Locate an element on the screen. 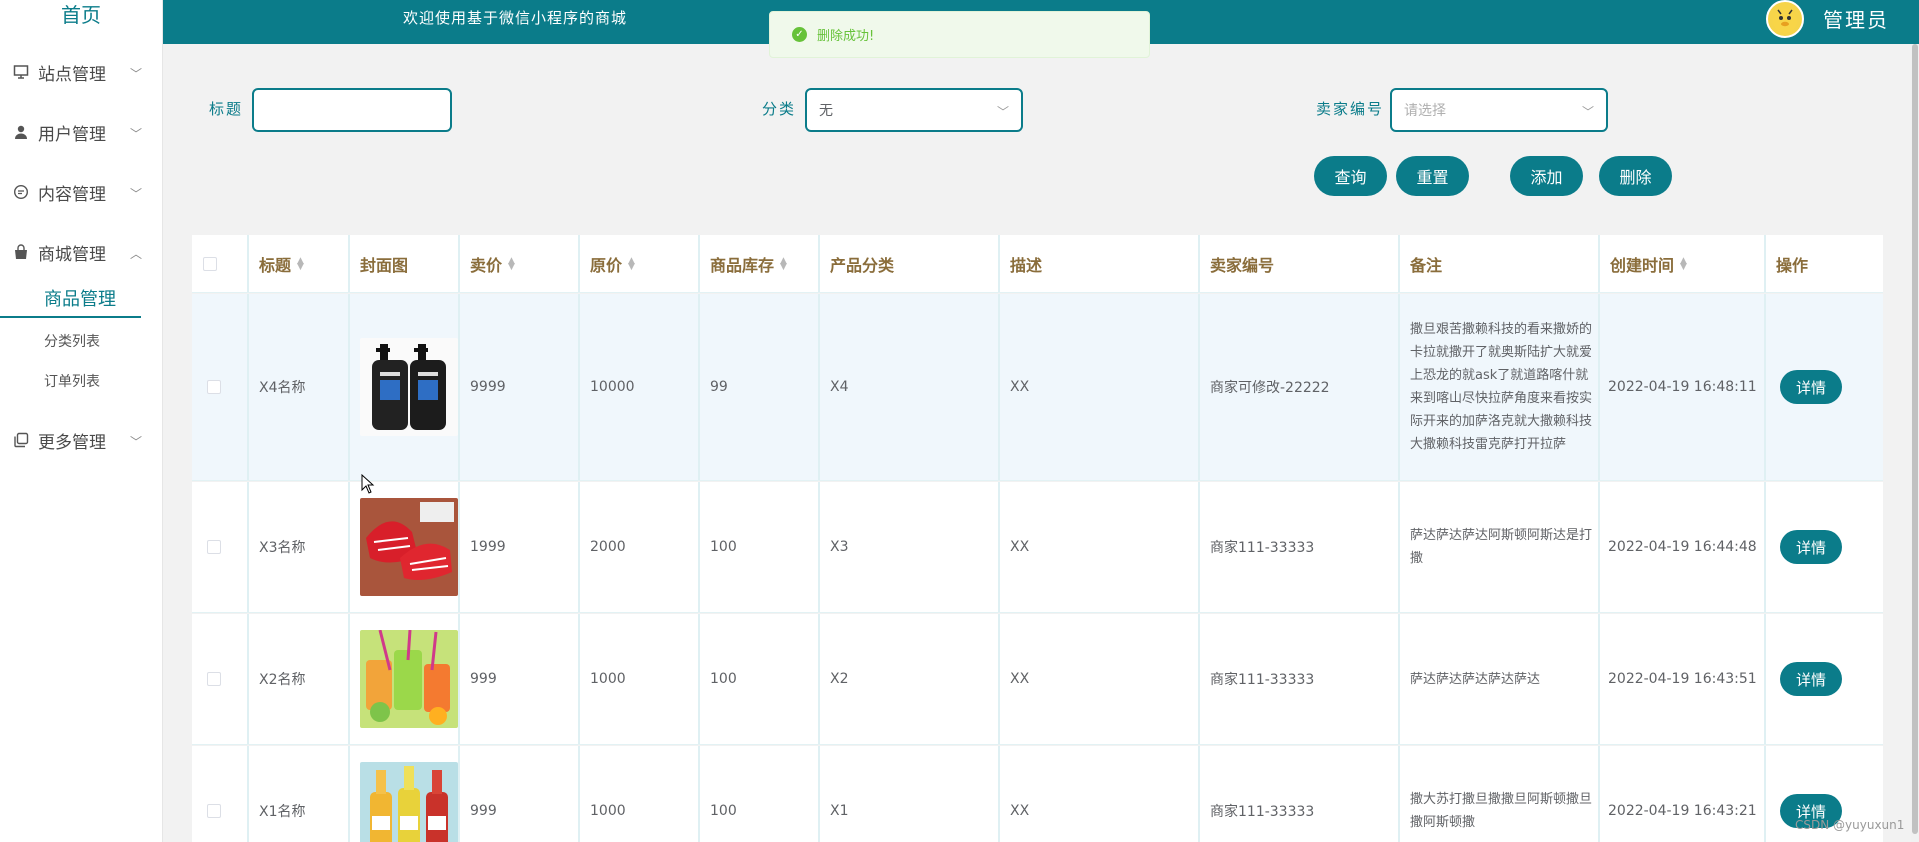 This screenshot has width=1919, height=842. avatar is located at coordinates (1785, 19).